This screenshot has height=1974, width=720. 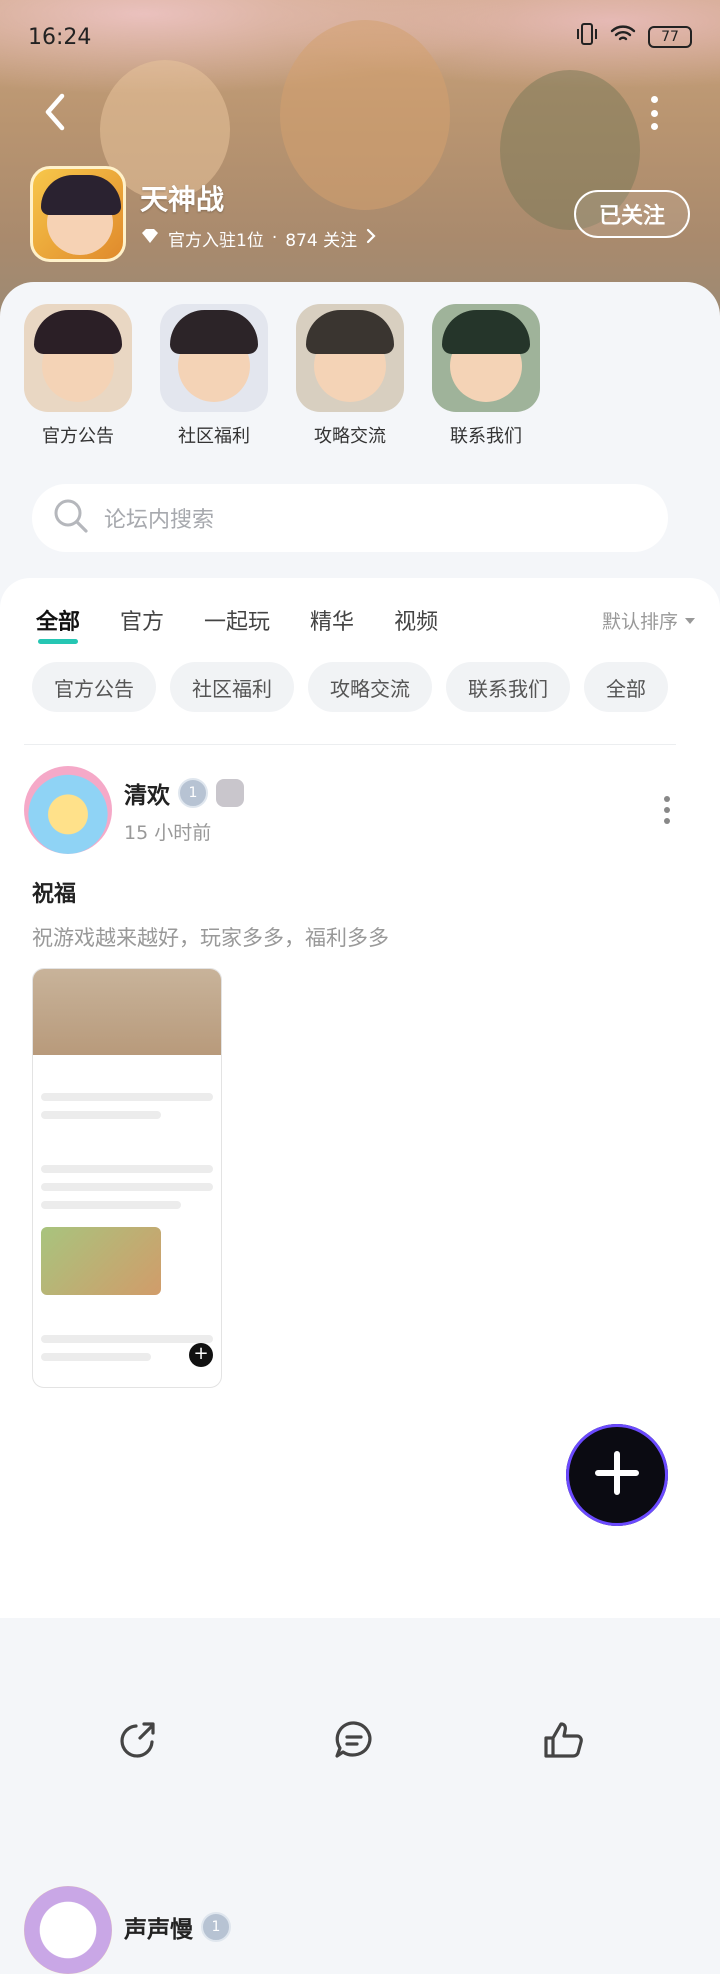 What do you see at coordinates (639, 621) in the screenshot?
I see `sort-label: 默认排序` at bounding box center [639, 621].